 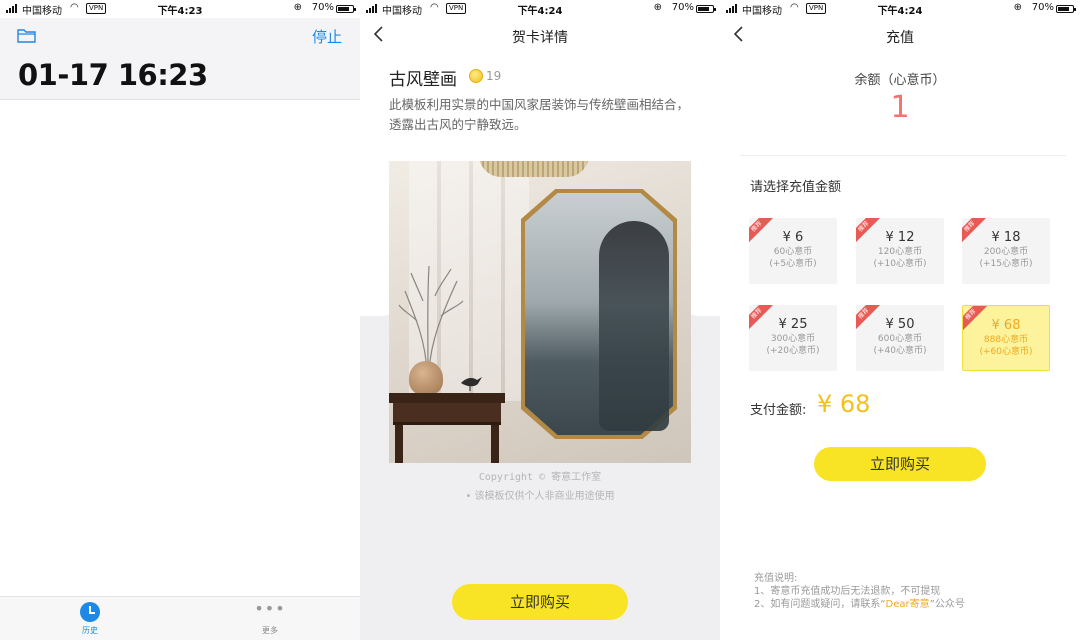 What do you see at coordinates (903, 155) in the screenshot?
I see `divider` at bounding box center [903, 155].